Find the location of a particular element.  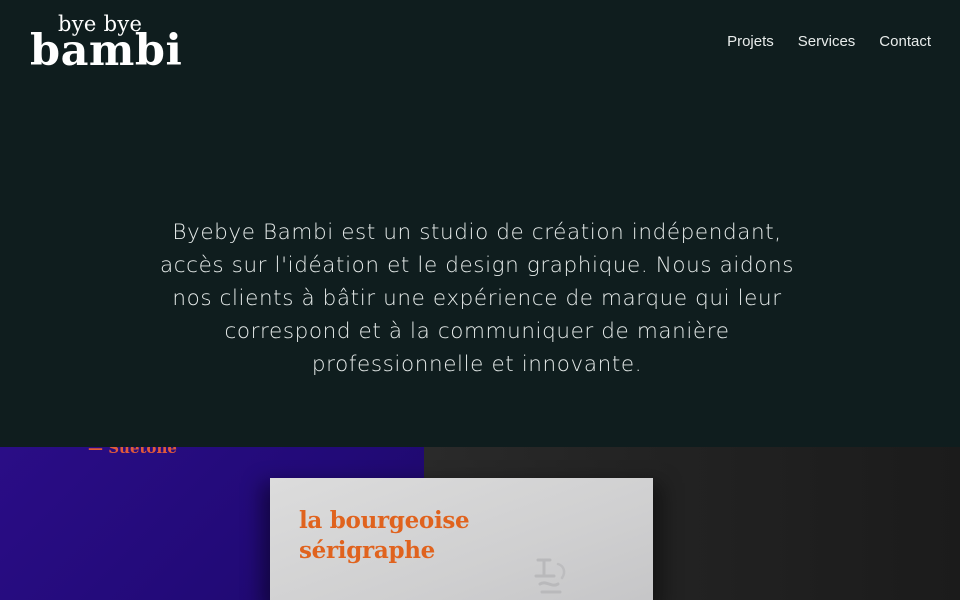

nav-item-contact: Contact is located at coordinates (905, 41).